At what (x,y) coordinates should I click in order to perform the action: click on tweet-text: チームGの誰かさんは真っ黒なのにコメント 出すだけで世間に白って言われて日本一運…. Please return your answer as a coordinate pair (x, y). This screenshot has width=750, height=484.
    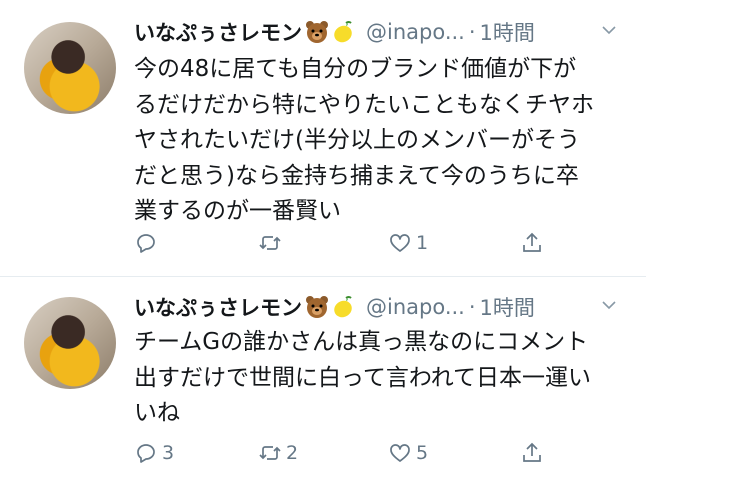
    Looking at the image, I should click on (363, 377).